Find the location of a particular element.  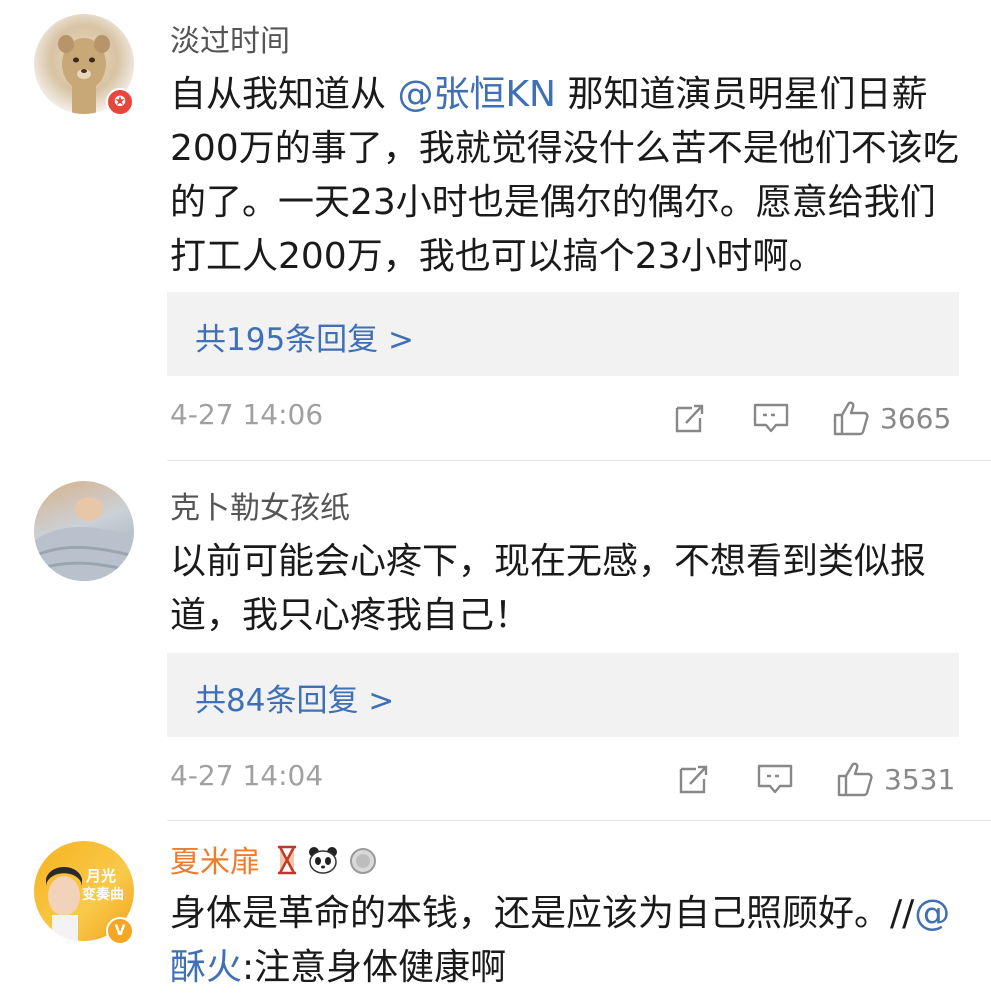

comment-text-part: 身体是革命的本钱，还是应该为自己照顾好。// is located at coordinates (542, 913).